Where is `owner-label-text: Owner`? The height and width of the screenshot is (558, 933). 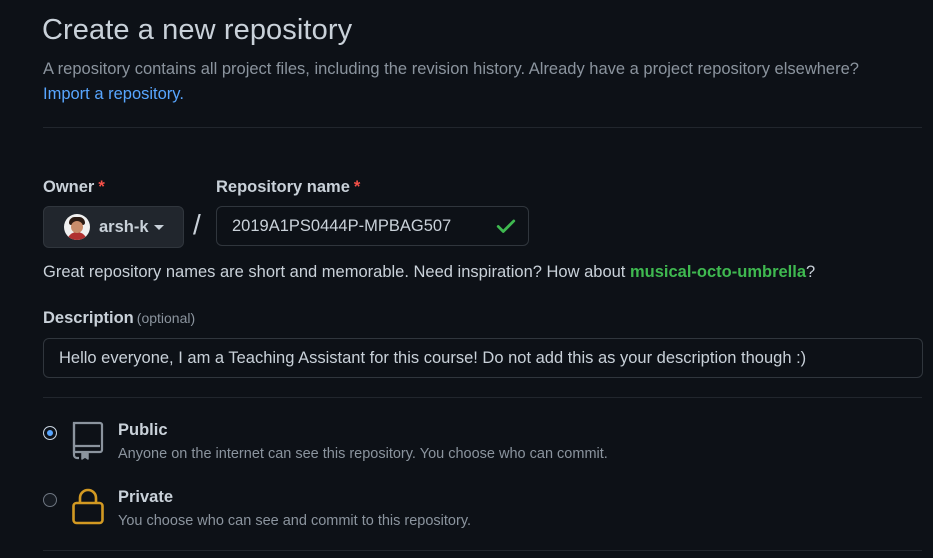
owner-label-text: Owner is located at coordinates (69, 187).